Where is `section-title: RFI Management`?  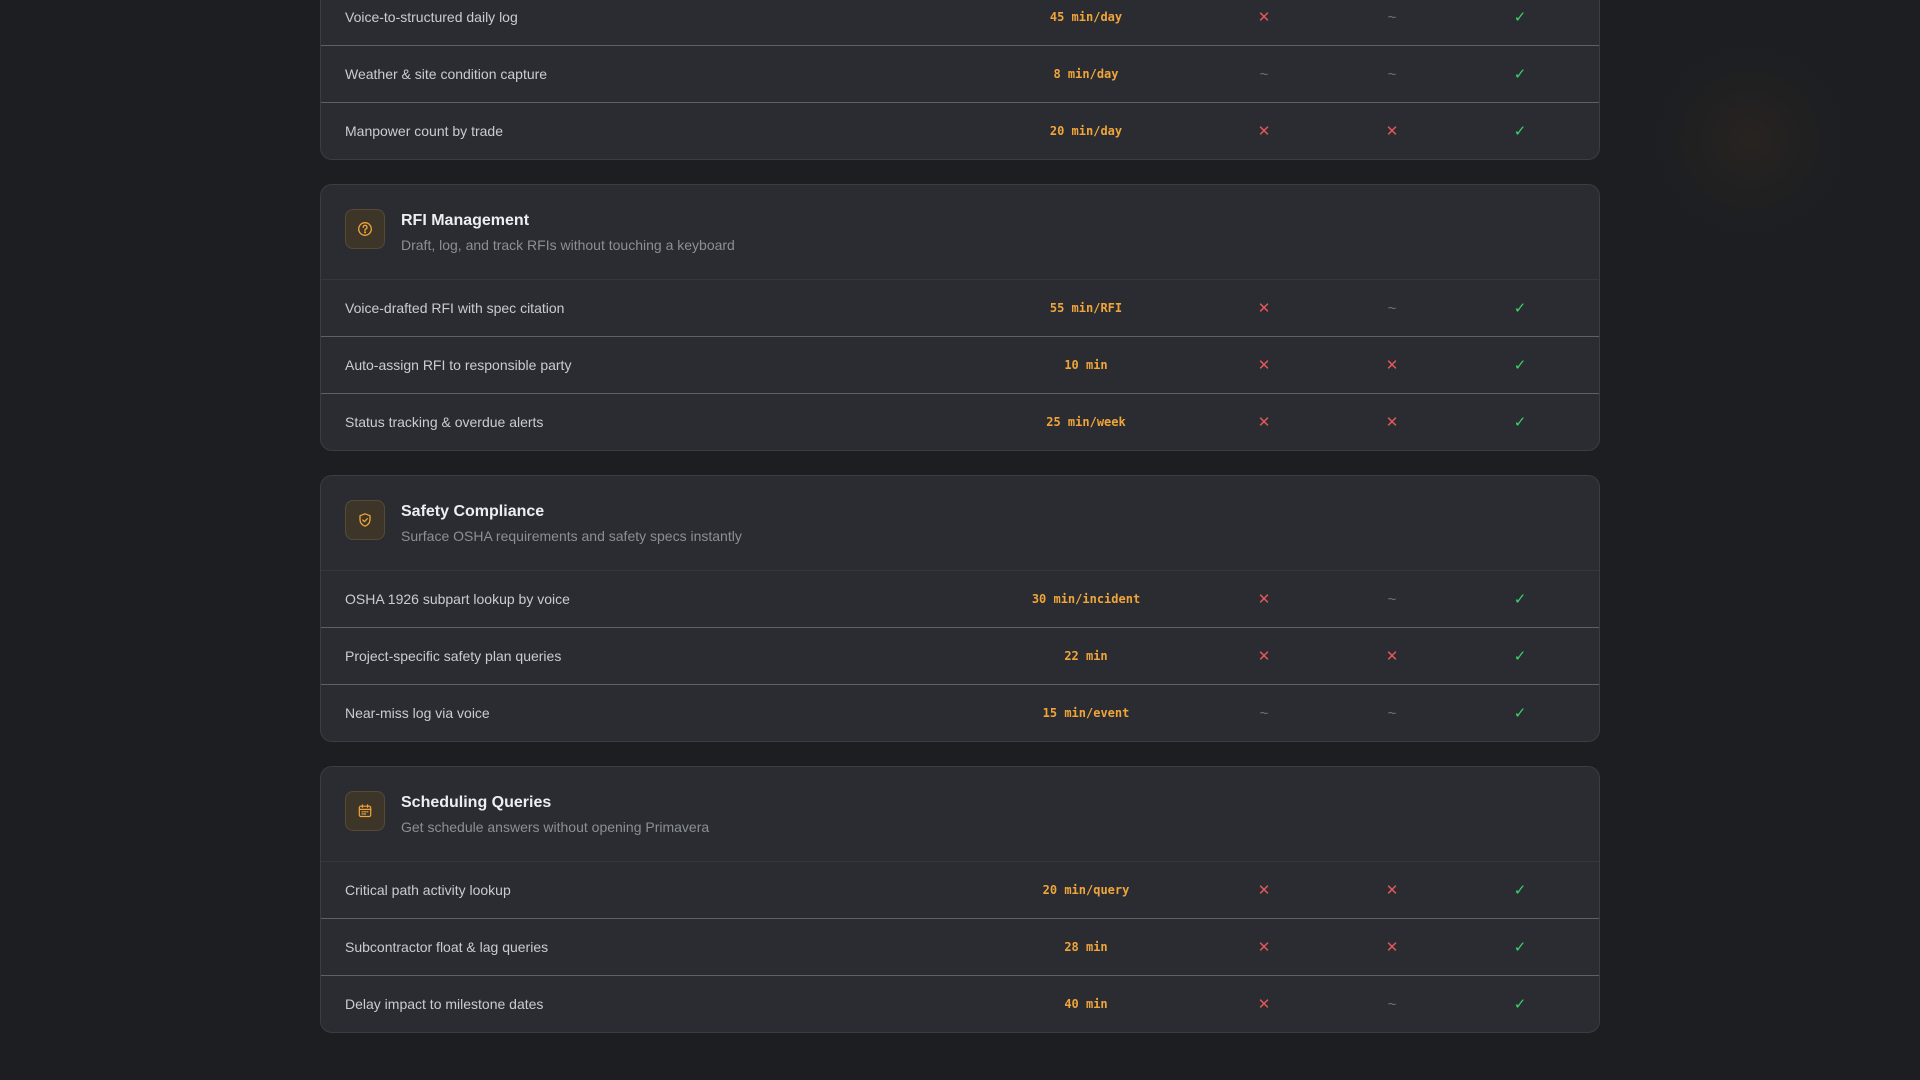
section-title: RFI Management is located at coordinates (465, 220).